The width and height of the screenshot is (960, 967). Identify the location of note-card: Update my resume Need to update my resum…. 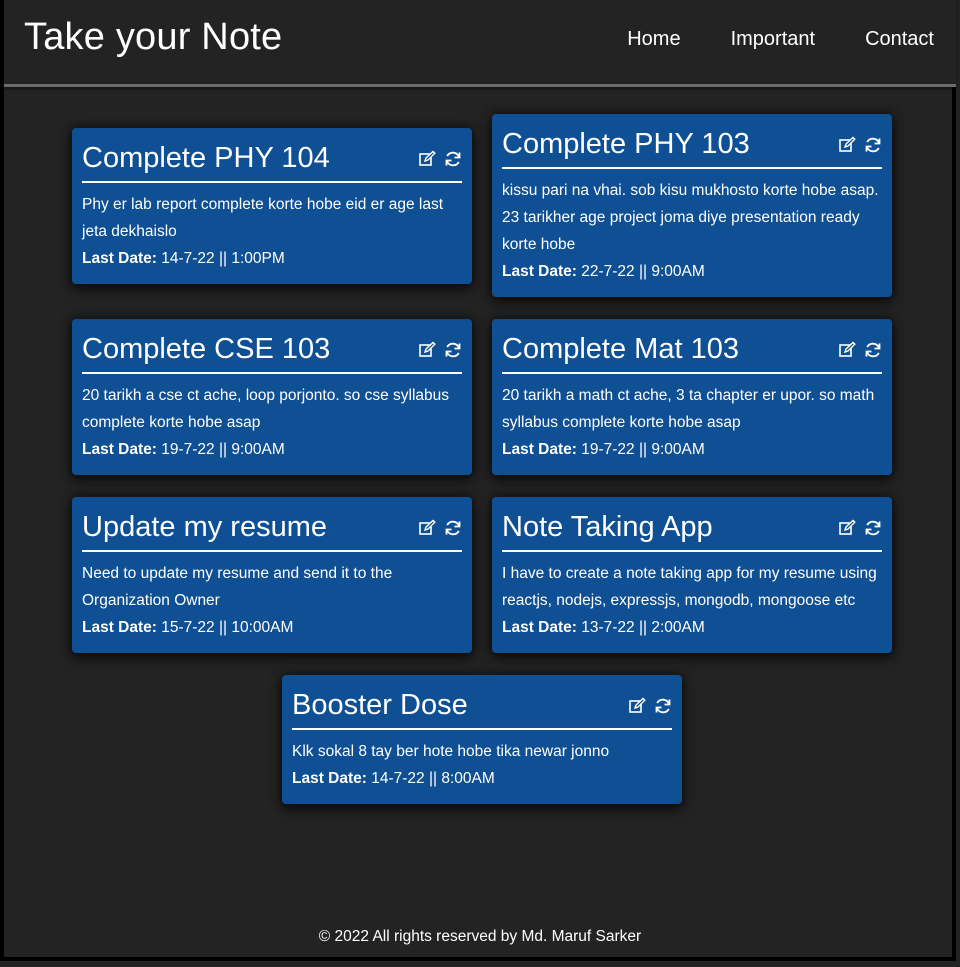
(272, 575).